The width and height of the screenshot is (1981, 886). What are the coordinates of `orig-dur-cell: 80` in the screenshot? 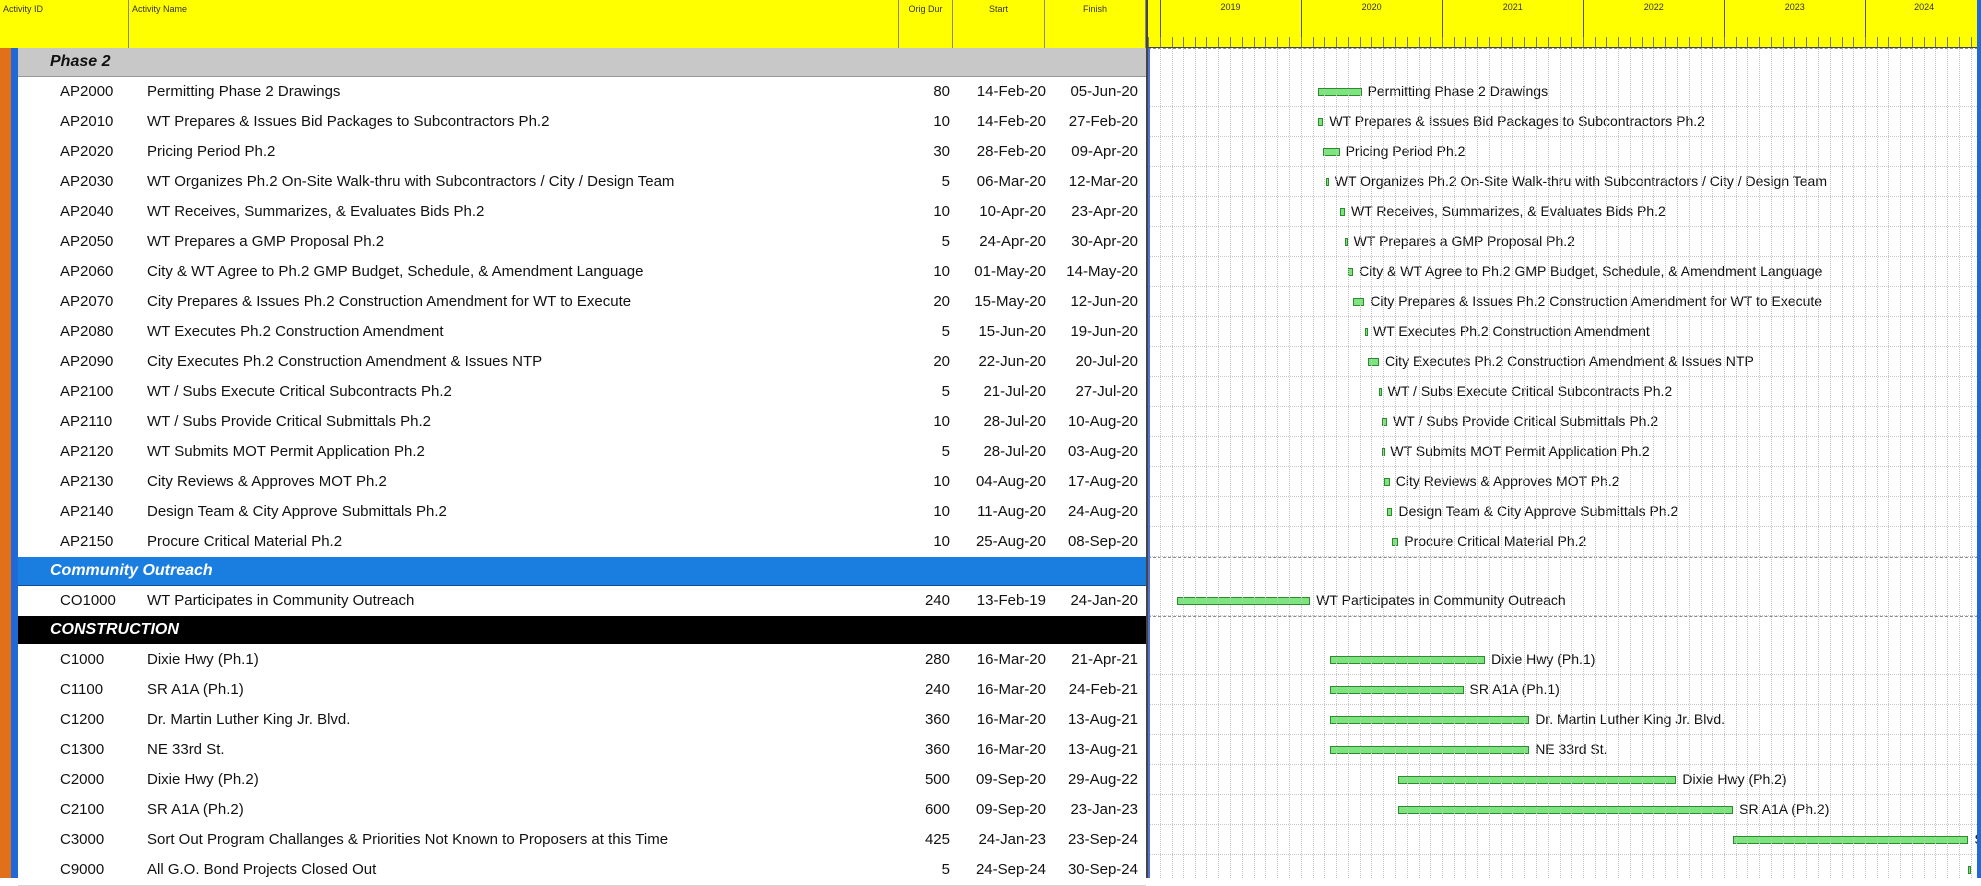 It's located at (941, 91).